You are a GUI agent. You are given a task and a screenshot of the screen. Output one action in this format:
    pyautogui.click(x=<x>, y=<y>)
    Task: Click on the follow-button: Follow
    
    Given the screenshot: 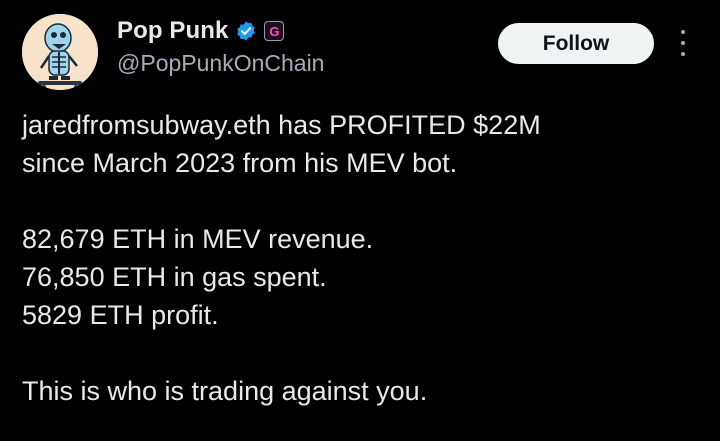 What is the action you would take?
    pyautogui.click(x=576, y=43)
    